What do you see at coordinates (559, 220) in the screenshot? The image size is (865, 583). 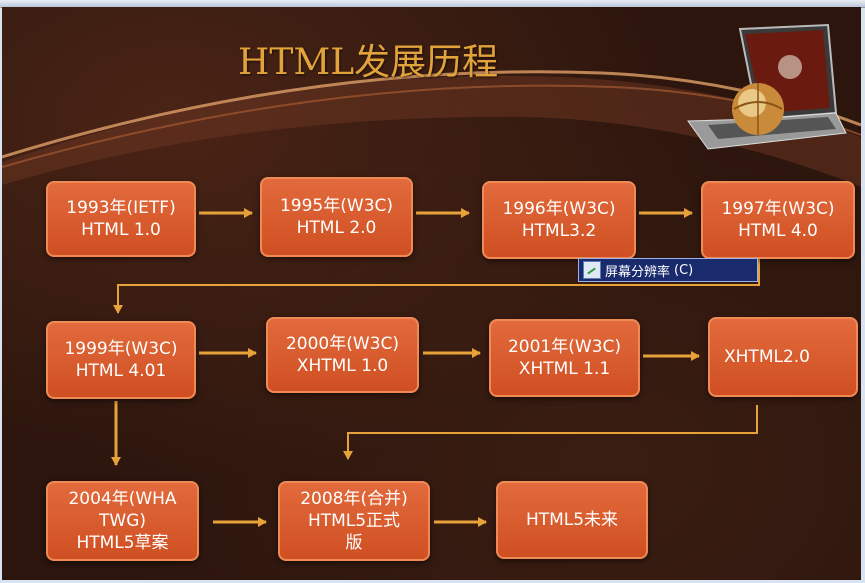 I see `timeline-box-1996: 1996年(W3C) HTML3.2` at bounding box center [559, 220].